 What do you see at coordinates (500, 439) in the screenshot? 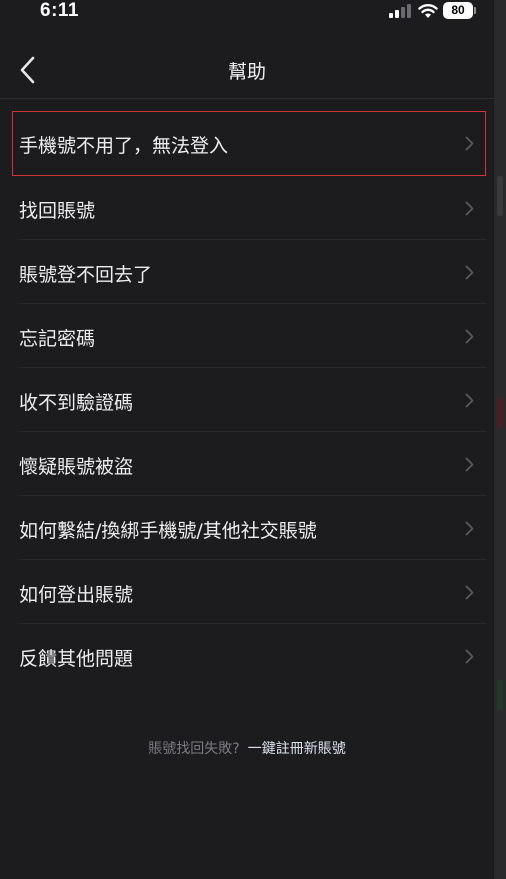
I see `background-app-edge` at bounding box center [500, 439].